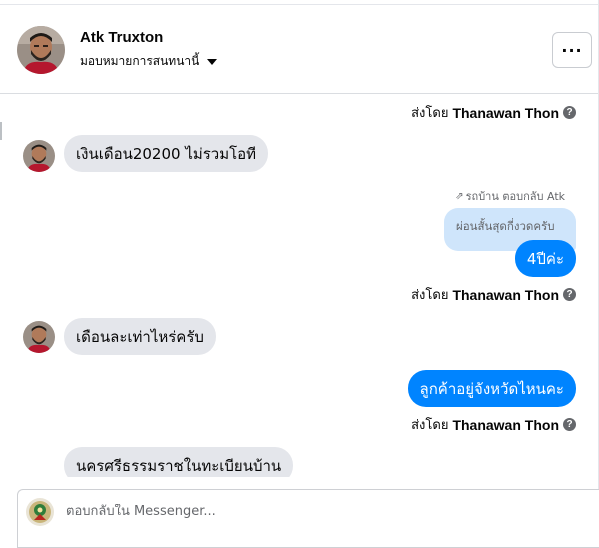 This screenshot has width=599, height=548. Describe the element at coordinates (515, 196) in the screenshot. I see `reply-context-text: รถบ้าน ตอบกลับ Atk` at that location.